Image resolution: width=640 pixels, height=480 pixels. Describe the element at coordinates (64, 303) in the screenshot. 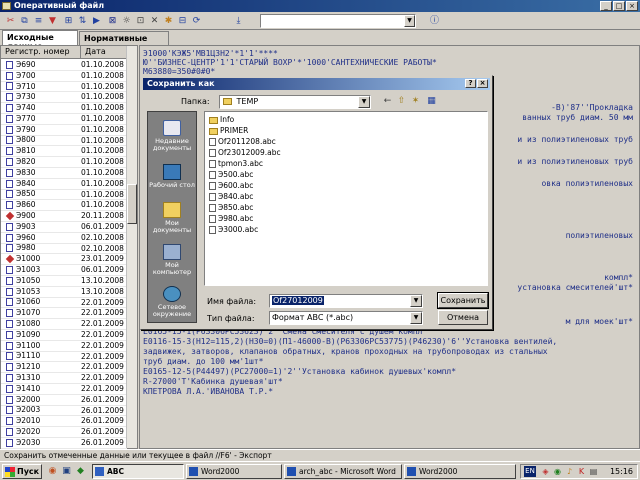

I see `list-item: Э1060 22.01.2009` at that location.